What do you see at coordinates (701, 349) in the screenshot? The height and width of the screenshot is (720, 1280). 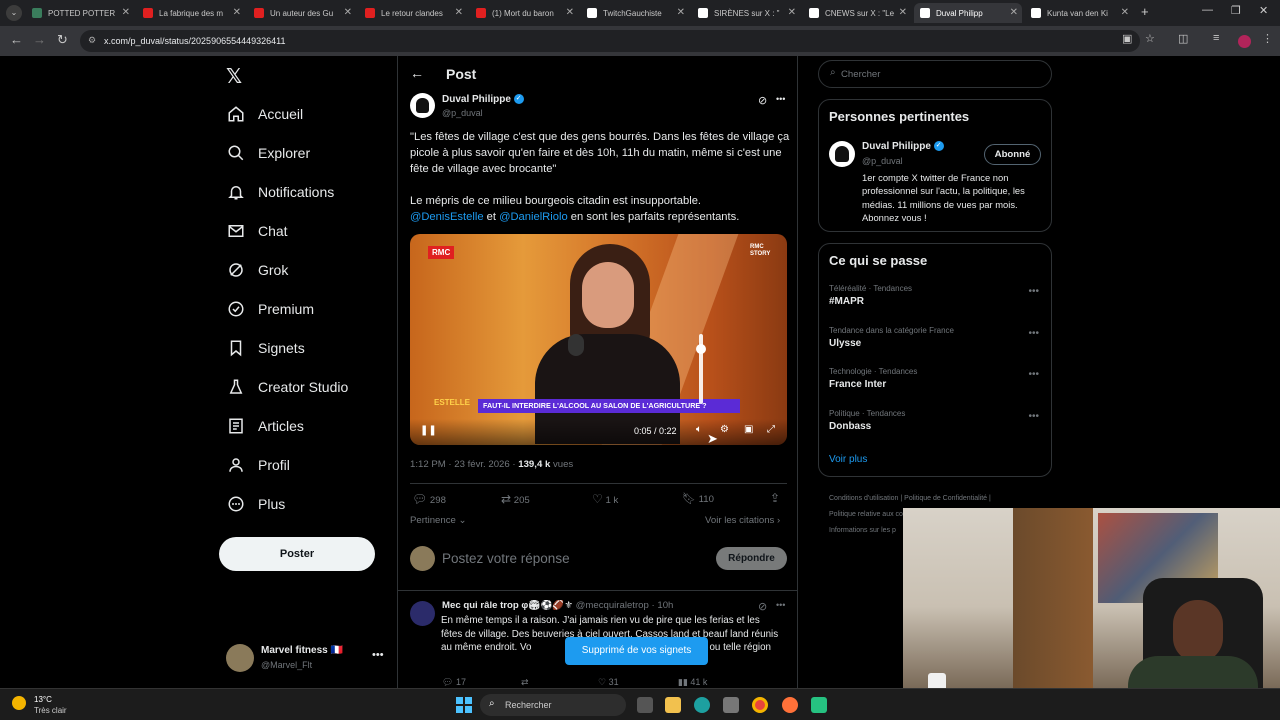 I see `volume-slider-thumb` at bounding box center [701, 349].